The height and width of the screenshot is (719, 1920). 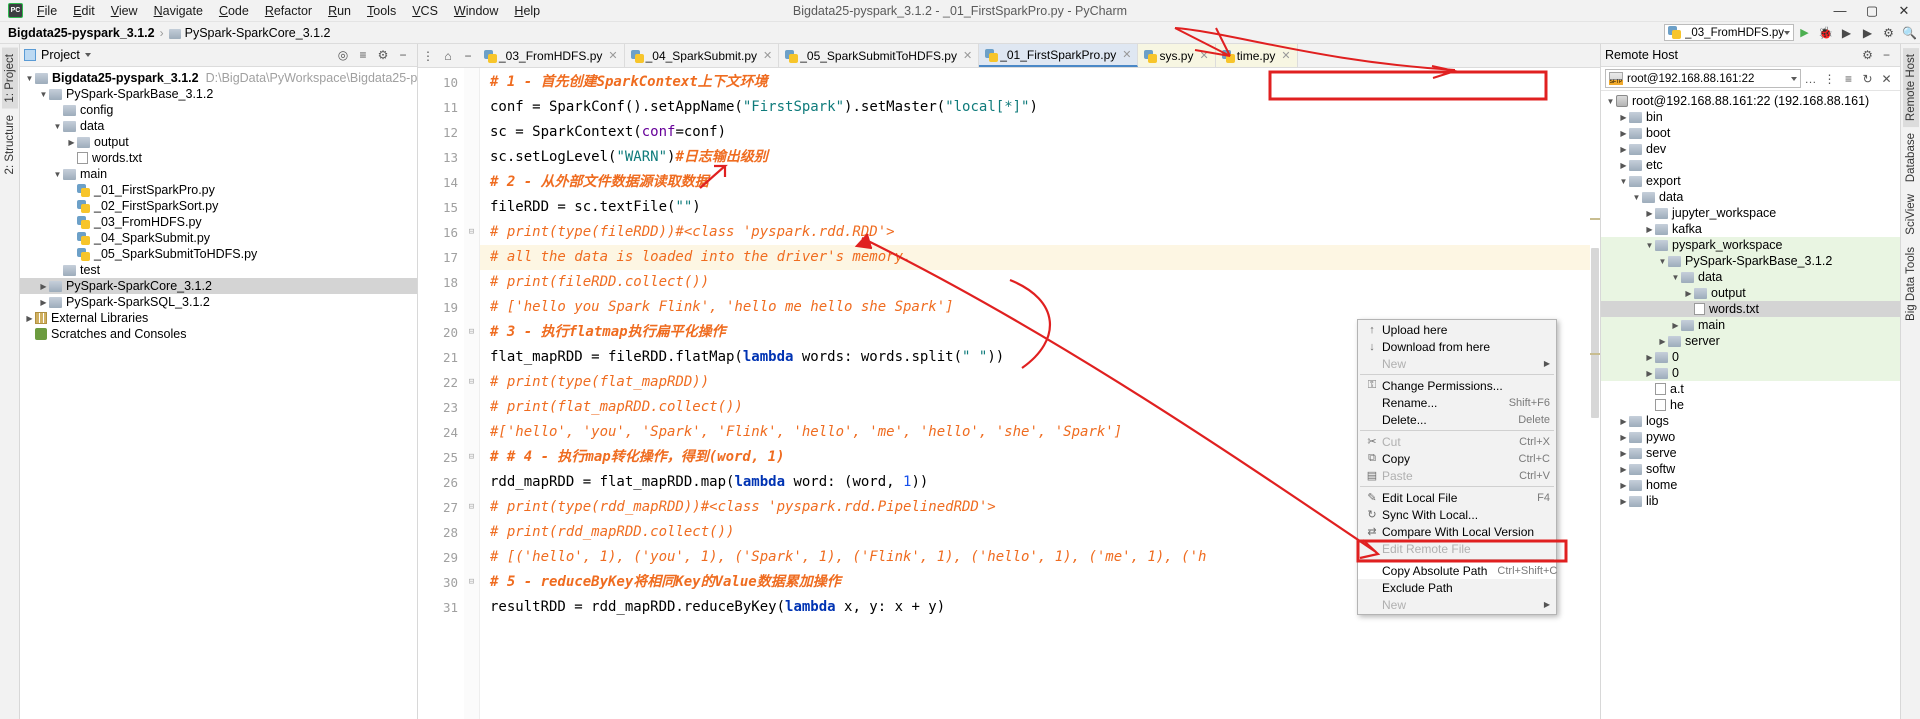 I want to click on code-line: sc = SparkContext(conf=conf), so click(x=1040, y=132).